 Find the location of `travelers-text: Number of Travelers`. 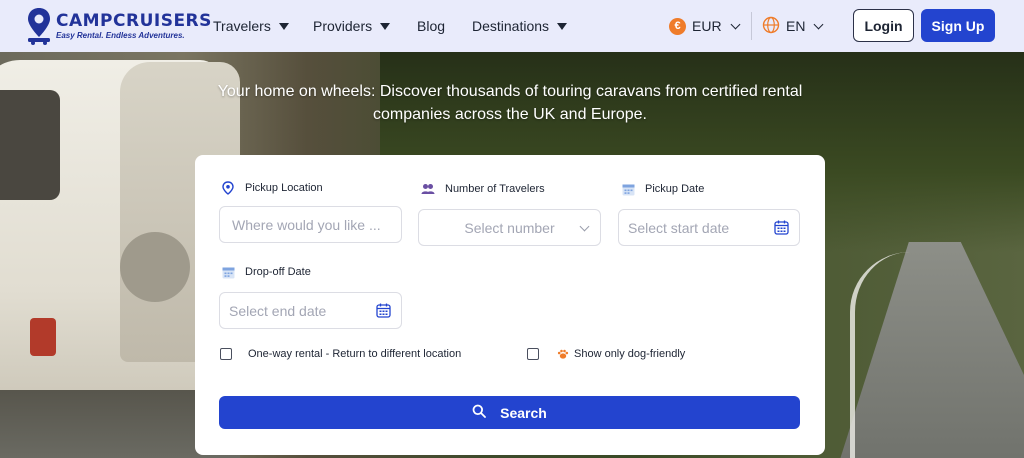

travelers-text: Number of Travelers is located at coordinates (495, 189).